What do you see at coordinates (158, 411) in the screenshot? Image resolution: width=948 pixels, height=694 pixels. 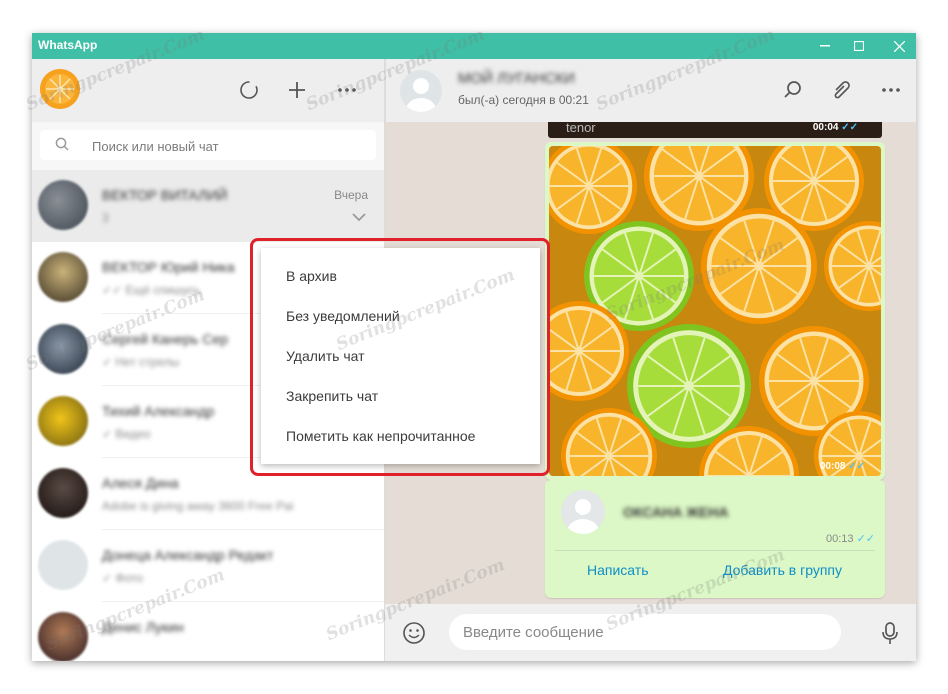 I see `chat-name: Тихий Александр` at bounding box center [158, 411].